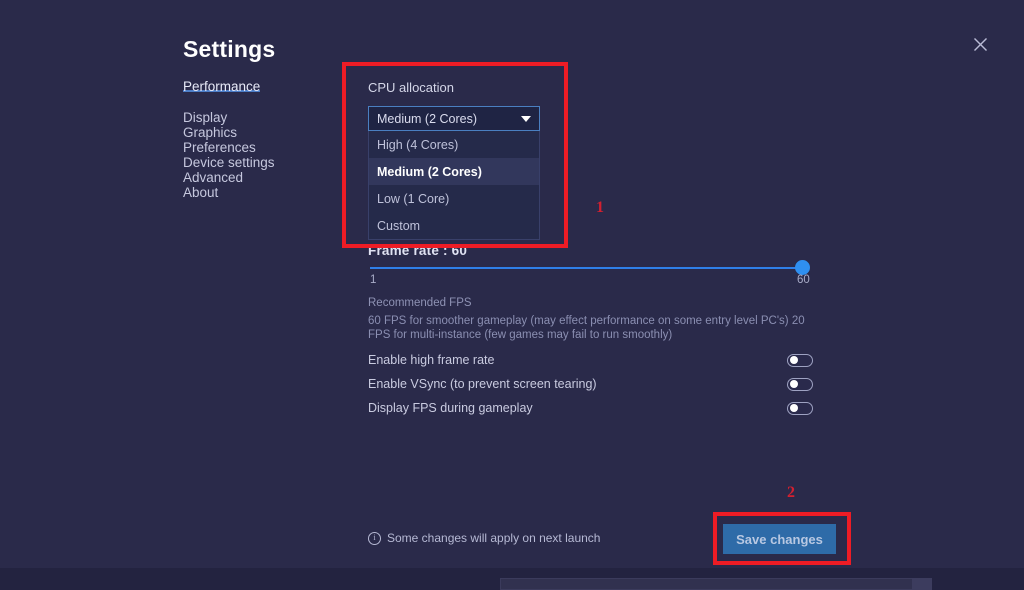 The width and height of the screenshot is (1024, 590). I want to click on toggle-display-fps, so click(800, 408).